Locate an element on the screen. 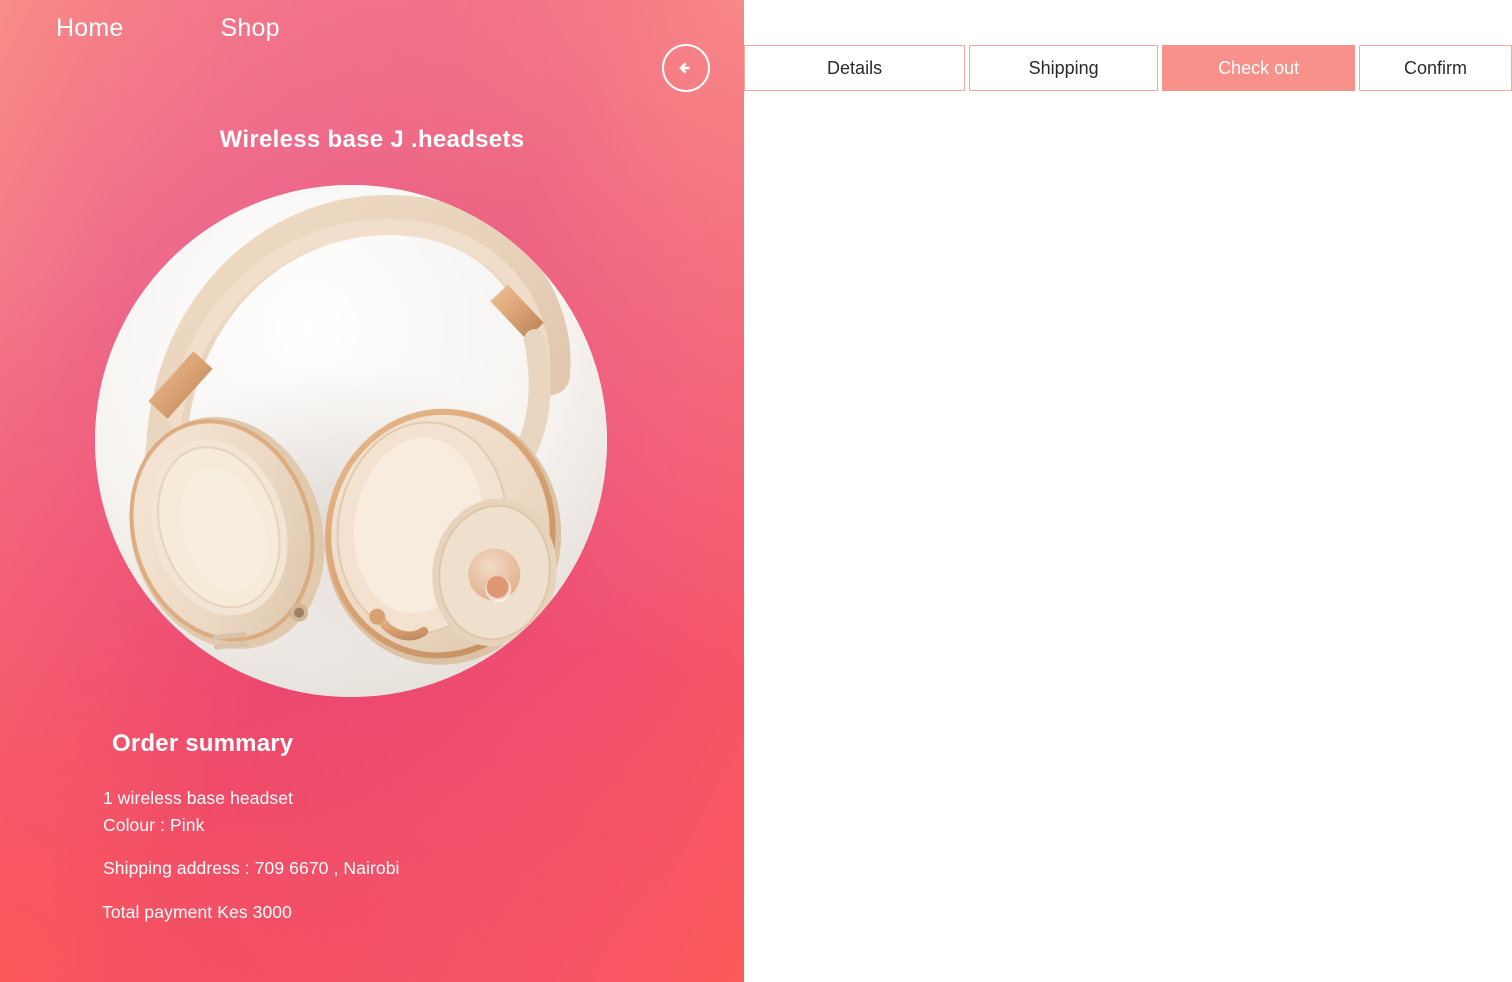 The height and width of the screenshot is (982, 1512). checkout-steps-tabs: Details Shipping Check out Confirm is located at coordinates (1128, 68).